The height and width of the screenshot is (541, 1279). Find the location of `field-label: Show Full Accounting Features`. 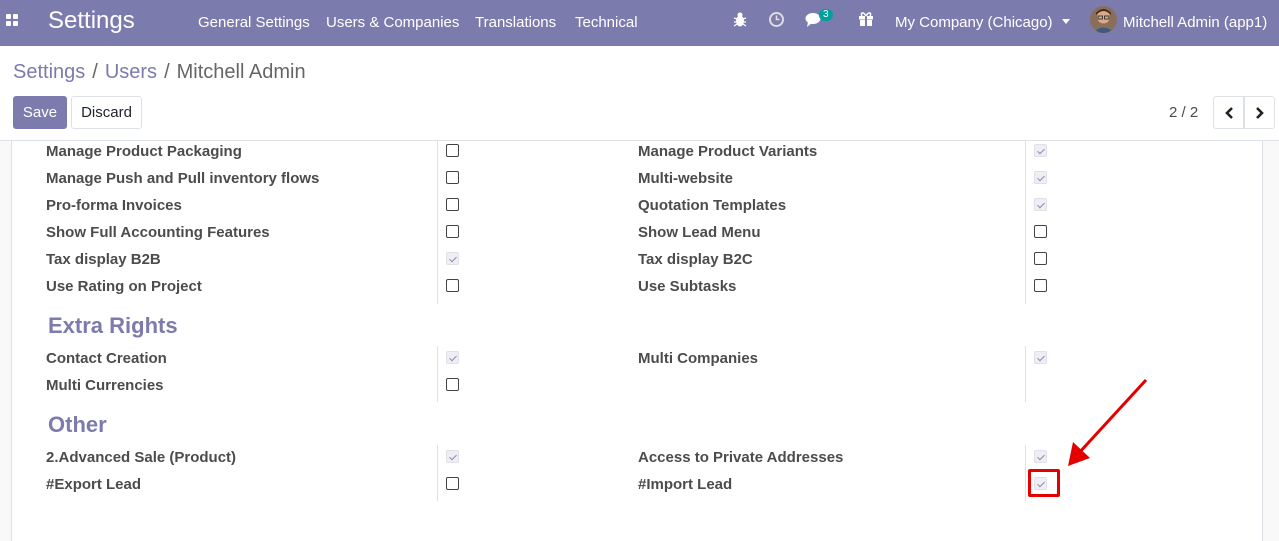

field-label: Show Full Accounting Features is located at coordinates (158, 232).